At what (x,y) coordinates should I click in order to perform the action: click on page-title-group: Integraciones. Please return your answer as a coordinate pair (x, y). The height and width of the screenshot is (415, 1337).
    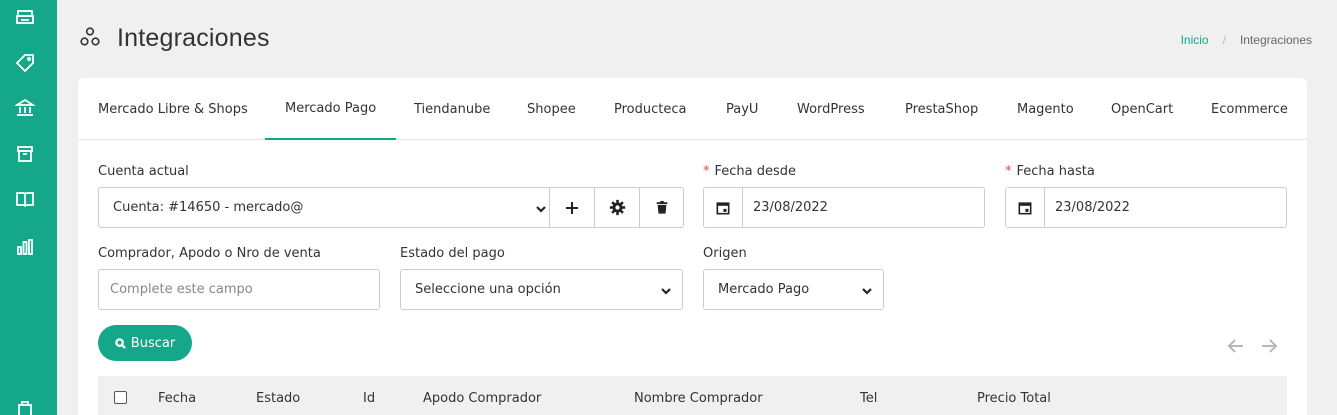
    Looking at the image, I should click on (174, 38).